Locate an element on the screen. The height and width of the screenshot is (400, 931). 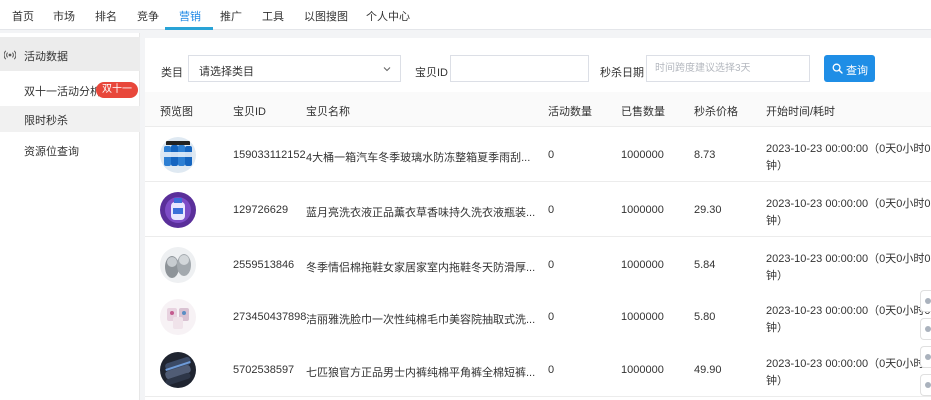
flash-price: 49.90 is located at coordinates (708, 370).